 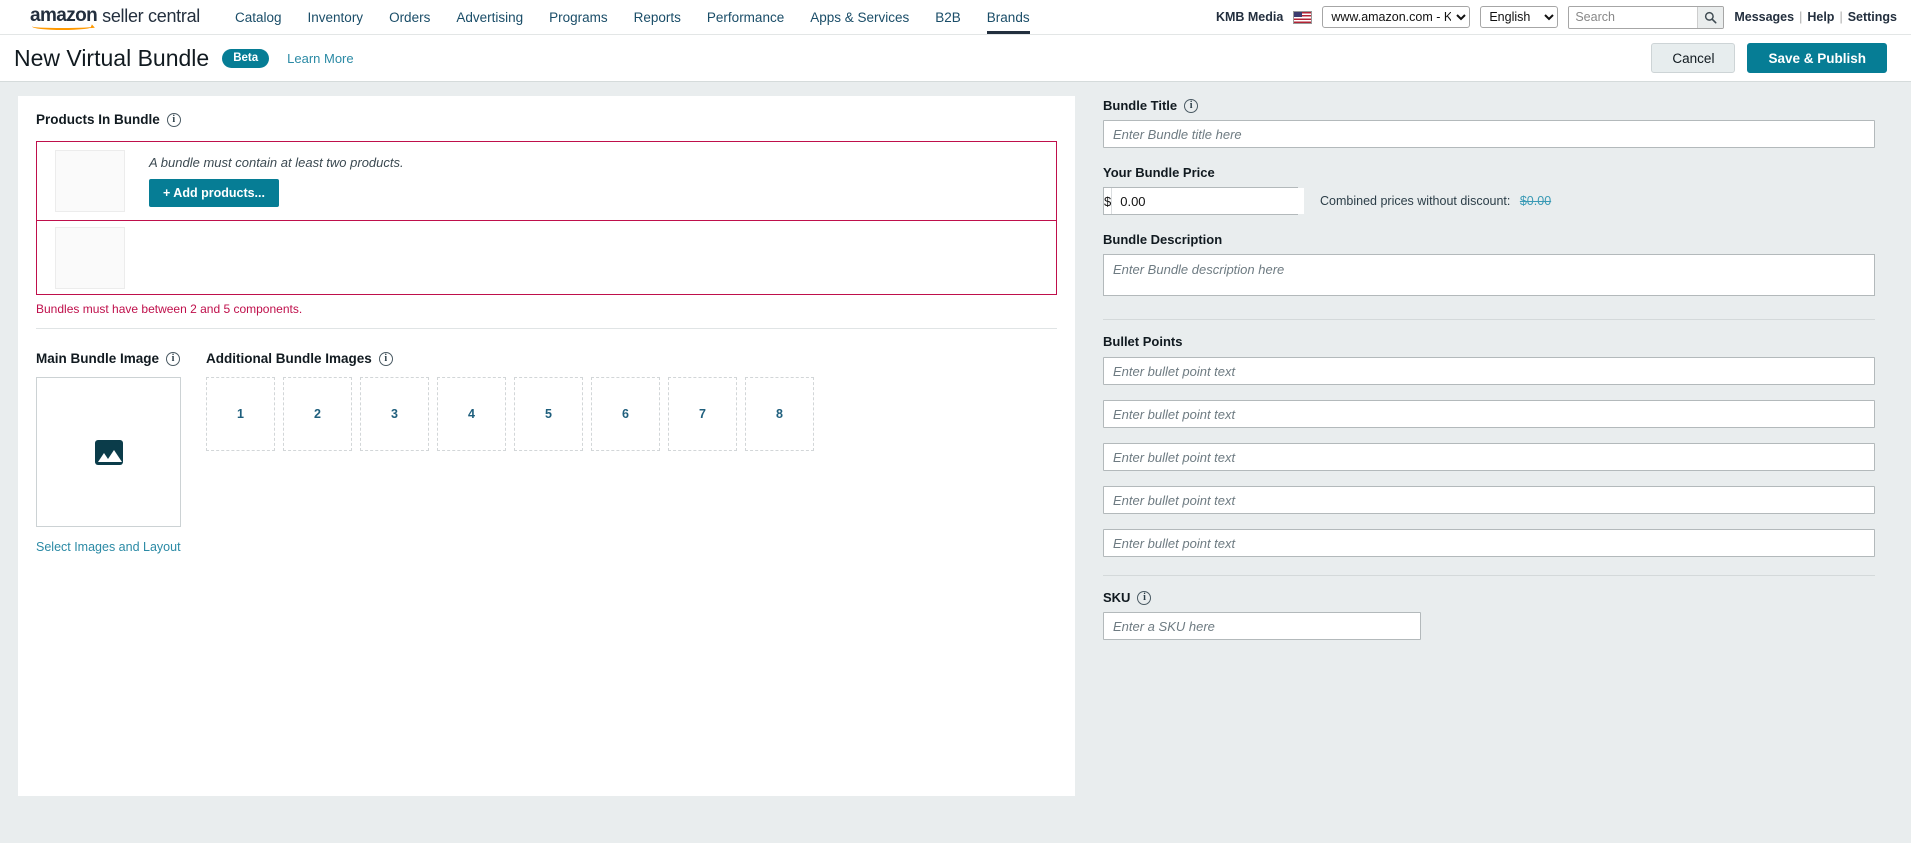 What do you see at coordinates (1262, 626) in the screenshot?
I see `sku-input` at bounding box center [1262, 626].